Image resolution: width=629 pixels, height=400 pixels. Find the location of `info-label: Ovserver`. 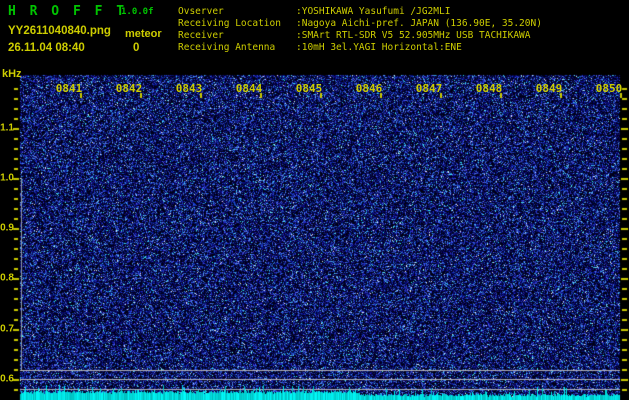

info-label: Ovserver is located at coordinates (201, 11).